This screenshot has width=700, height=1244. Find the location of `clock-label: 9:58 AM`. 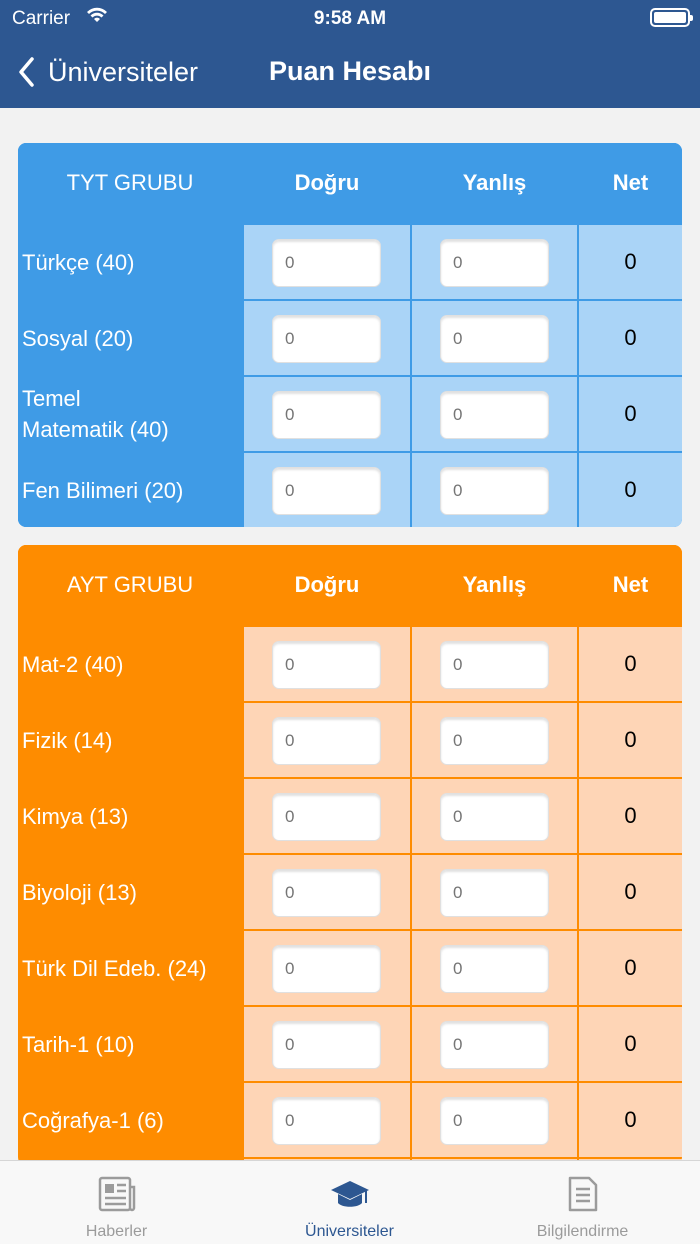

clock-label: 9:58 AM is located at coordinates (350, 18).